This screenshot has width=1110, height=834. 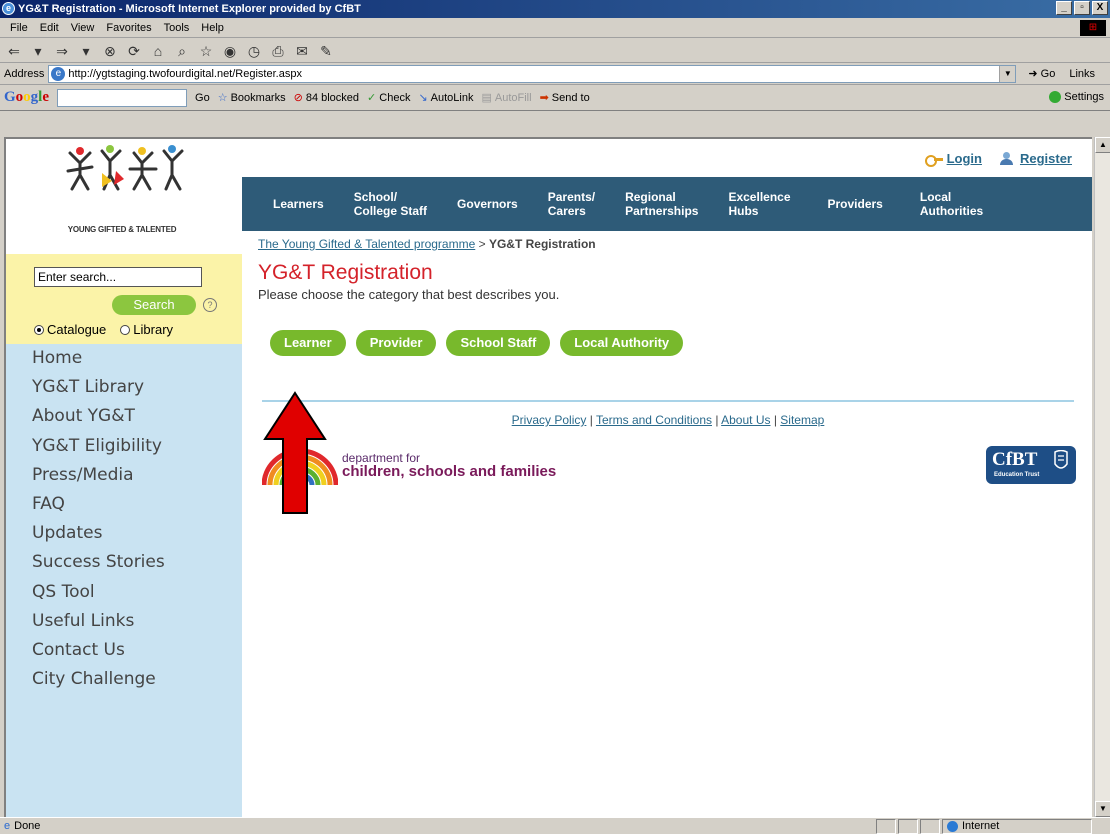 What do you see at coordinates (158, 51) in the screenshot?
I see `home-icon: ⌂` at bounding box center [158, 51].